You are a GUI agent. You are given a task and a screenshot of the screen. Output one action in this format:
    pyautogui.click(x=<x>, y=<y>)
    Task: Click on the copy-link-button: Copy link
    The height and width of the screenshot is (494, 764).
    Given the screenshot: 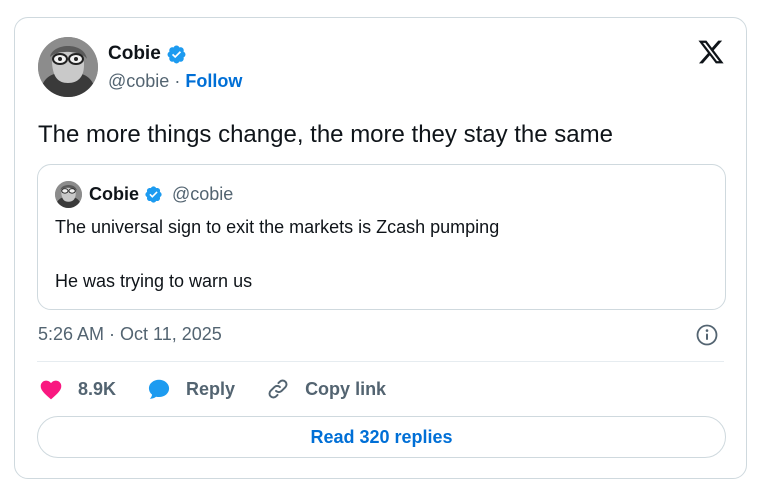 What is the action you would take?
    pyautogui.click(x=325, y=389)
    